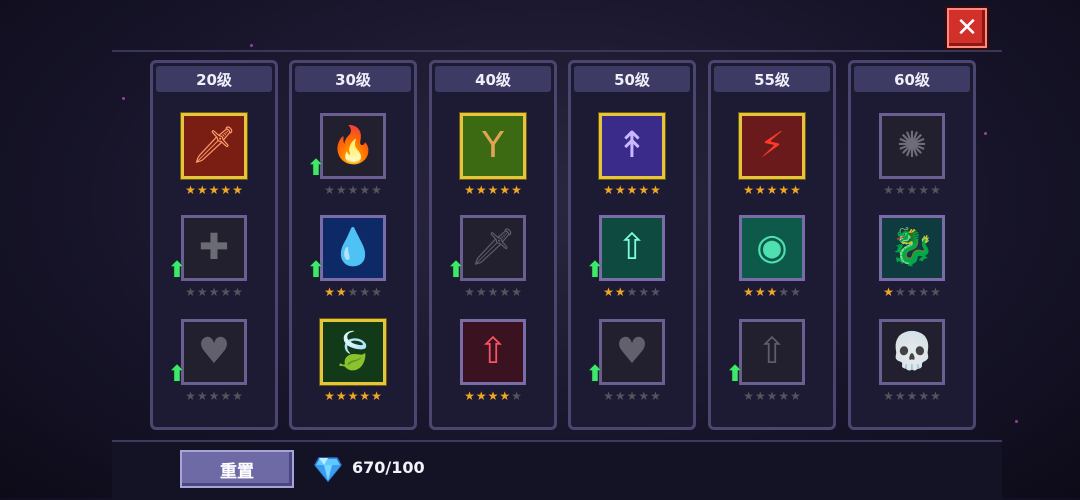 This screenshot has width=1080, height=500. Describe the element at coordinates (912, 364) in the screenshot. I see `skill-slot: 💀 ★ ★ ★ ★ ★` at that location.